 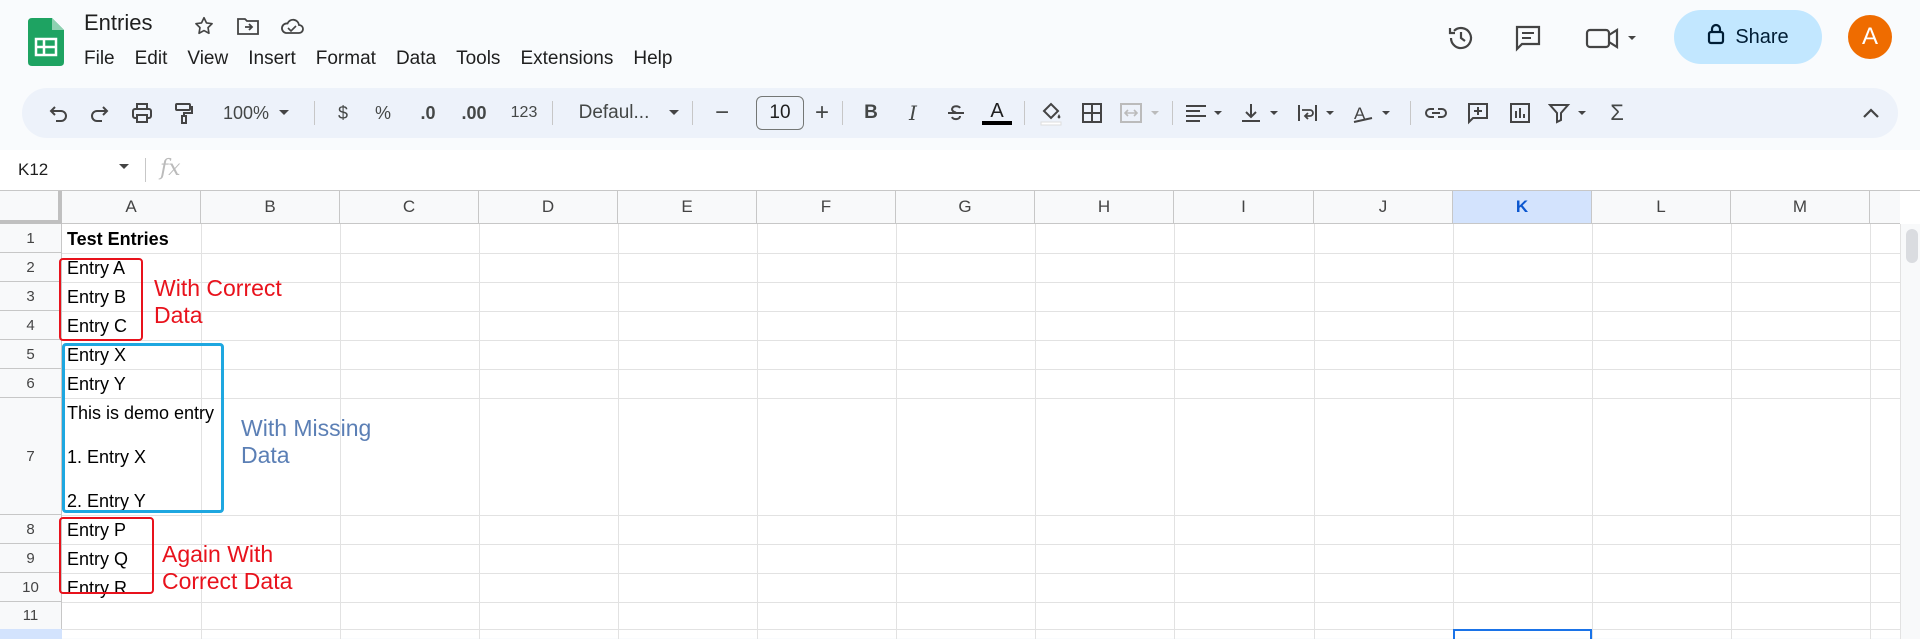 I want to click on row-header-4: 4, so click(x=31, y=325).